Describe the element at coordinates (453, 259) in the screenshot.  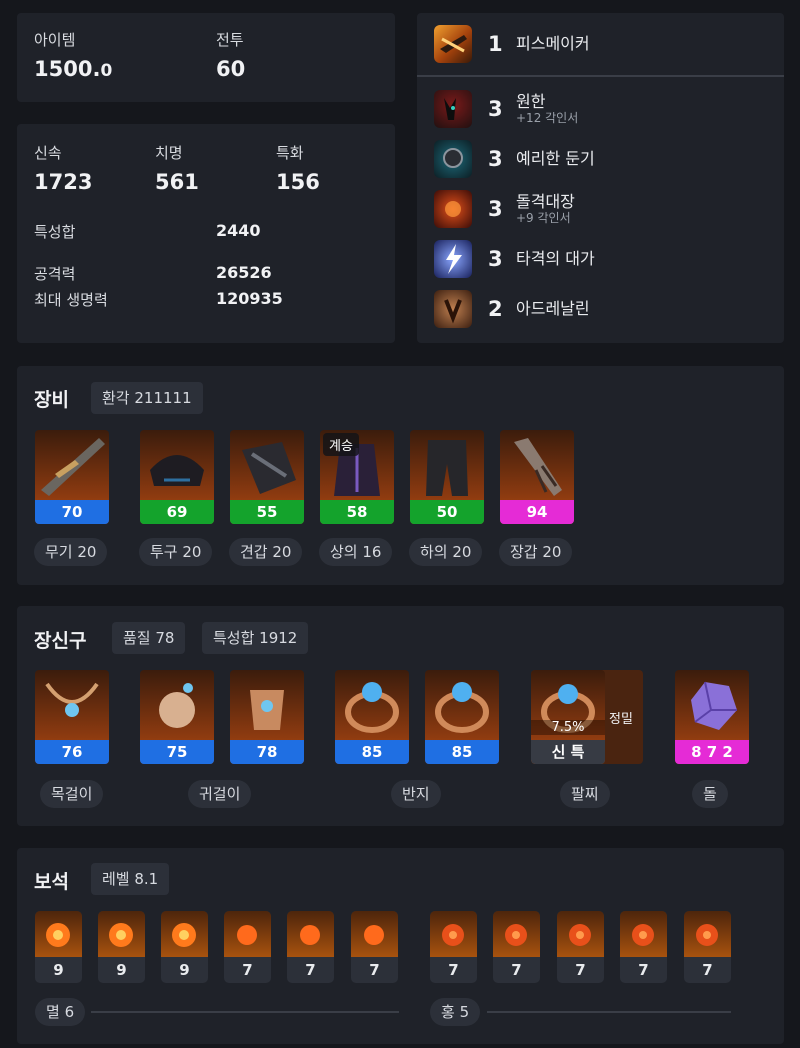
I see `lightning-icon` at that location.